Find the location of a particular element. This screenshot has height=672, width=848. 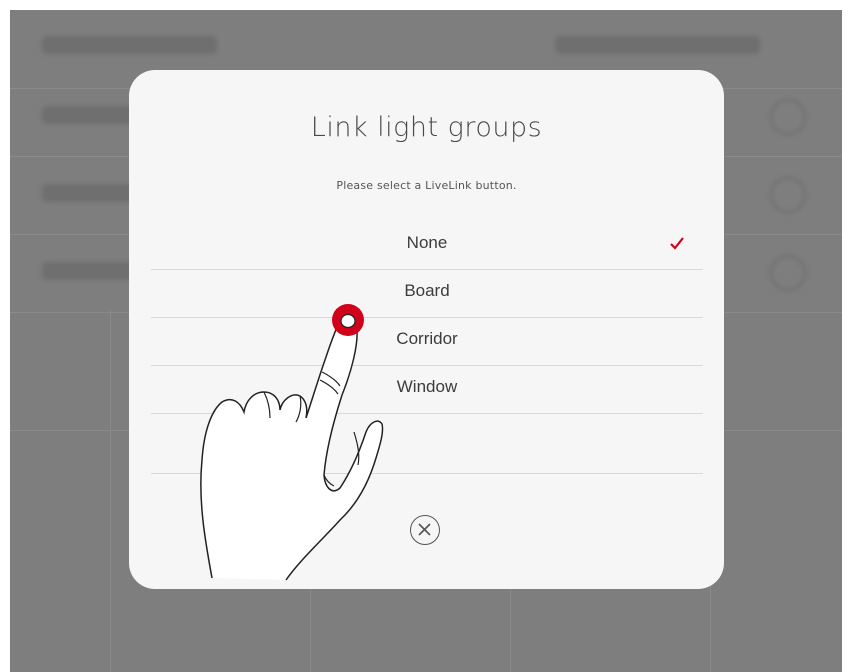

option-none: None is located at coordinates (427, 245).